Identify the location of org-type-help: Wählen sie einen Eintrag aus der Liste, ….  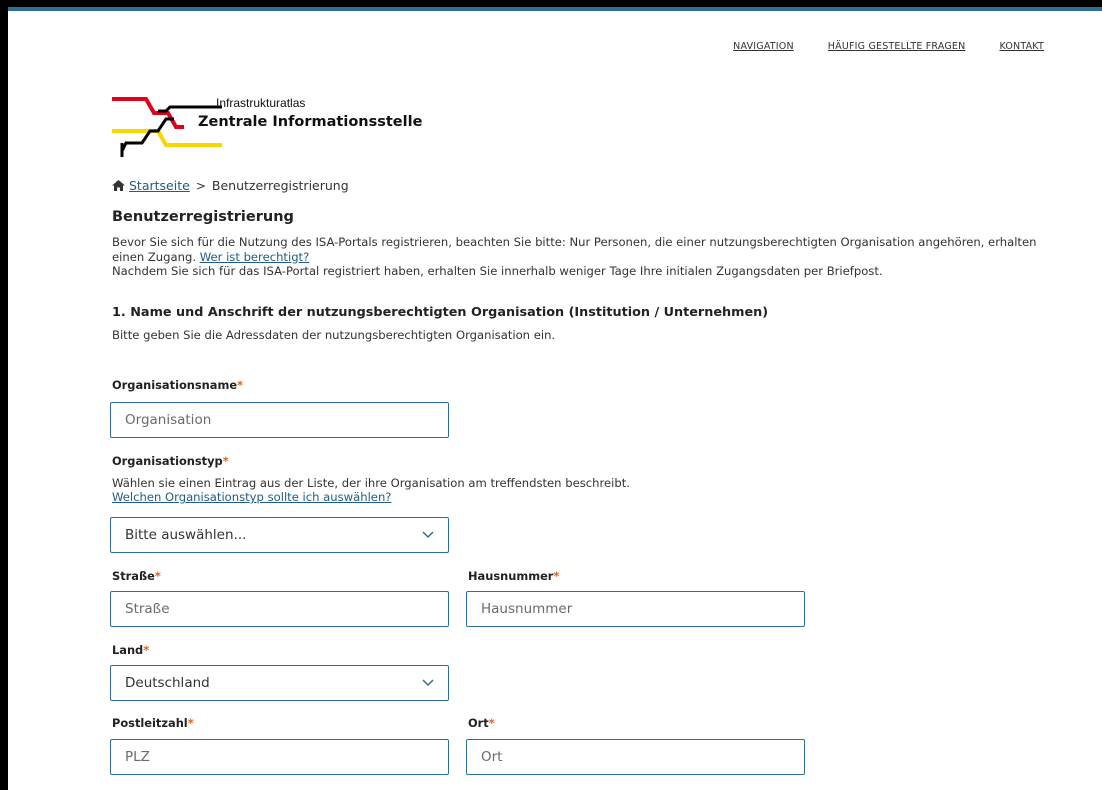
(371, 490).